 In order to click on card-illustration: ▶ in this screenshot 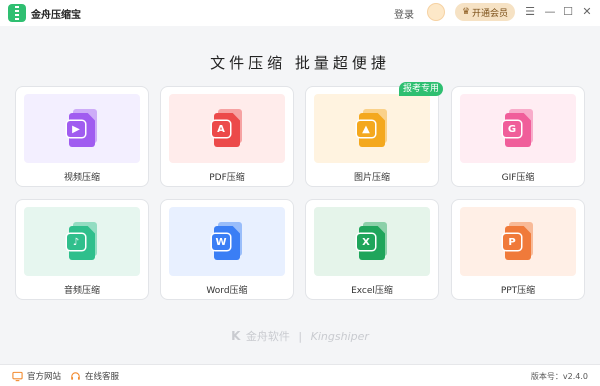, I will do `click(82, 128)`.